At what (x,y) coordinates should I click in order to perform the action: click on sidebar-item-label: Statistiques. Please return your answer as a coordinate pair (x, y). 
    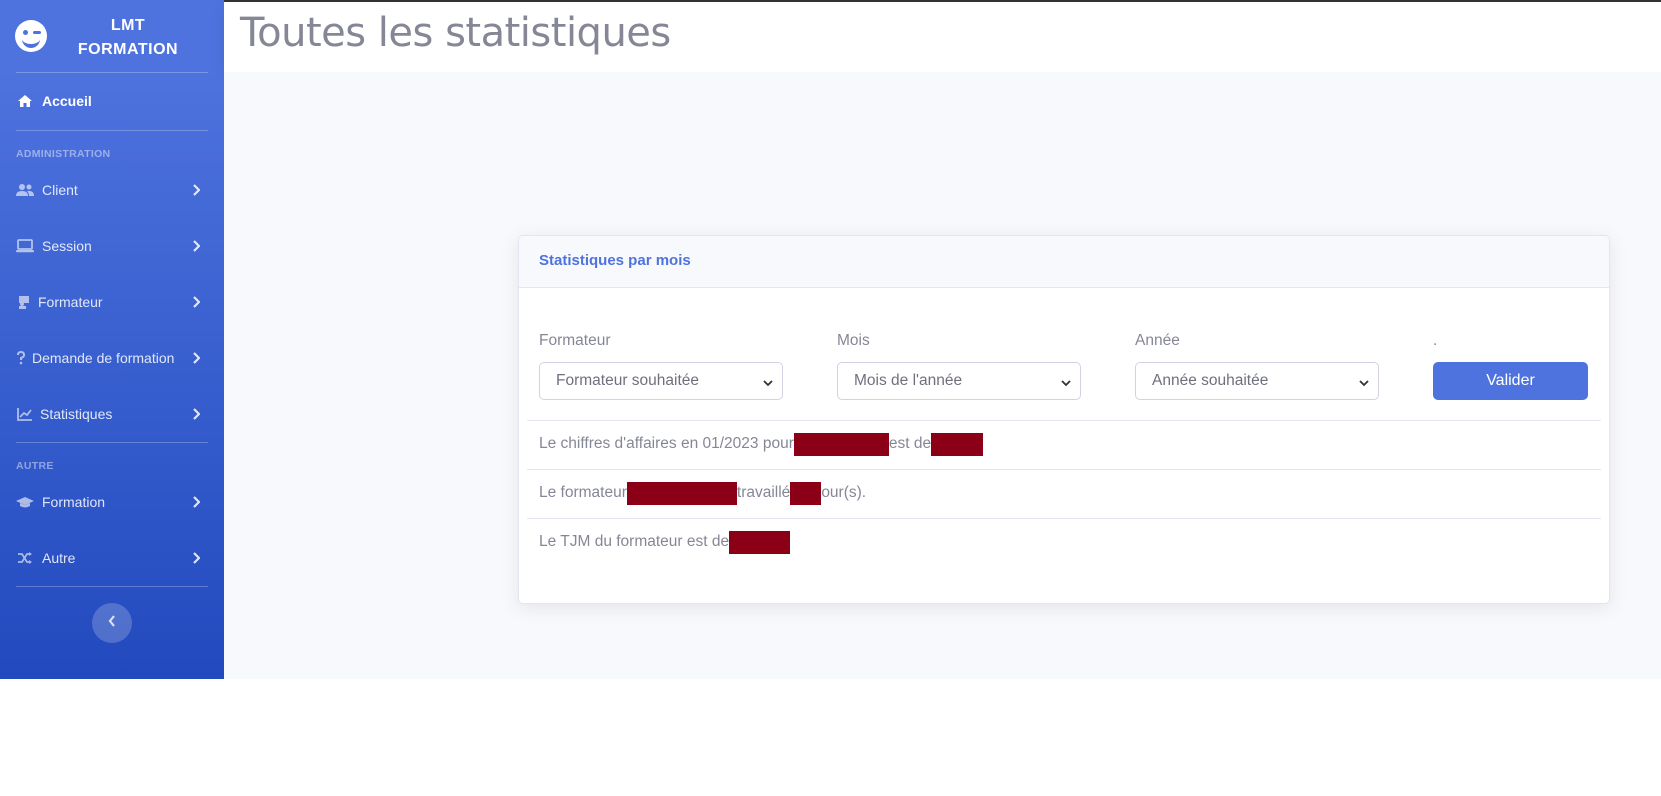
    Looking at the image, I should click on (76, 414).